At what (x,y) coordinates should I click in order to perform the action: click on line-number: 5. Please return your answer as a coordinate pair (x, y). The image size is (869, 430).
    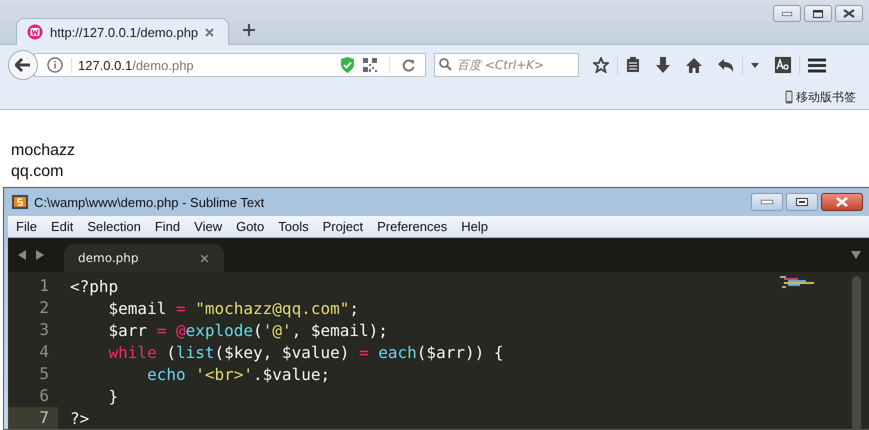
    Looking at the image, I should click on (44, 374).